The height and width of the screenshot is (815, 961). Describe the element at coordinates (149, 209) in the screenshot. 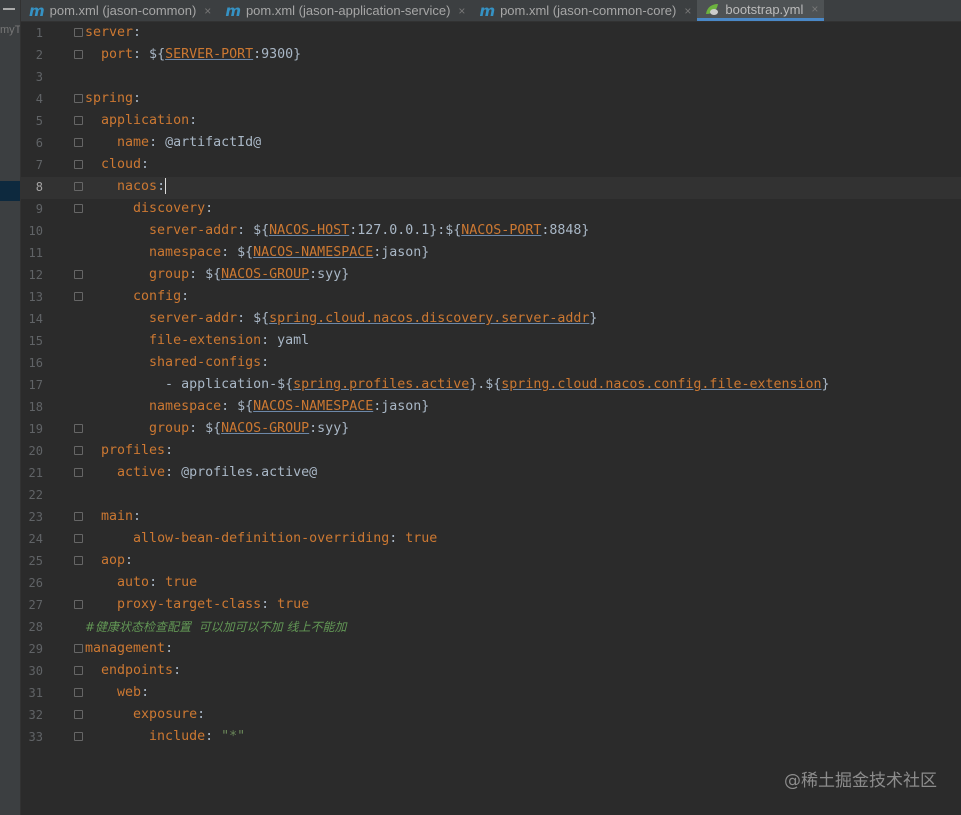

I see `code-line: discovery:` at that location.